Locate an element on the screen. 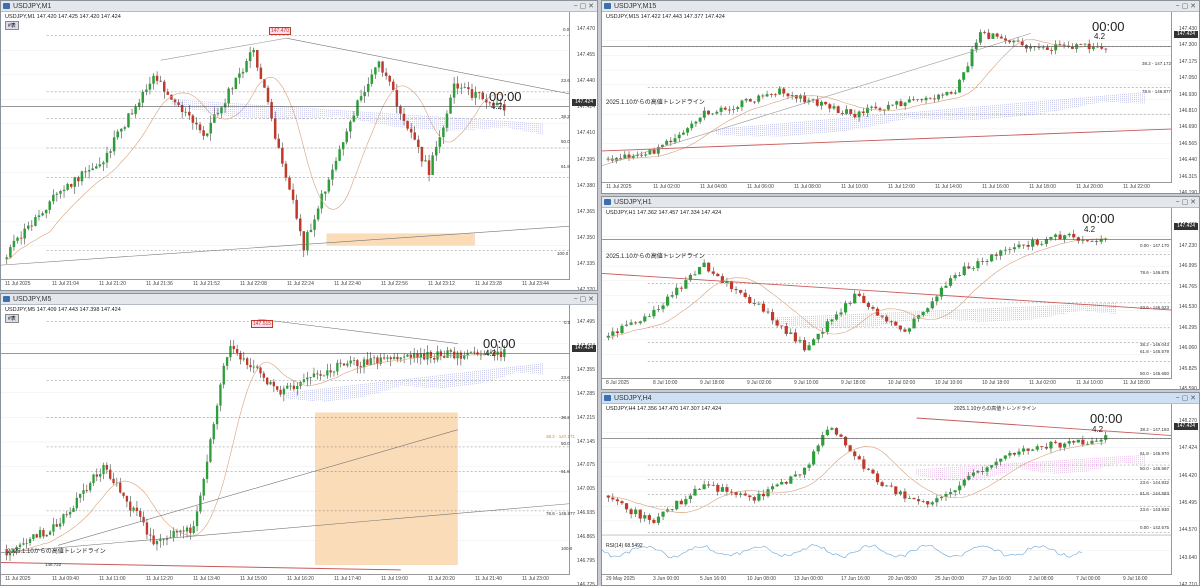  price-chart is located at coordinates (888, 490).